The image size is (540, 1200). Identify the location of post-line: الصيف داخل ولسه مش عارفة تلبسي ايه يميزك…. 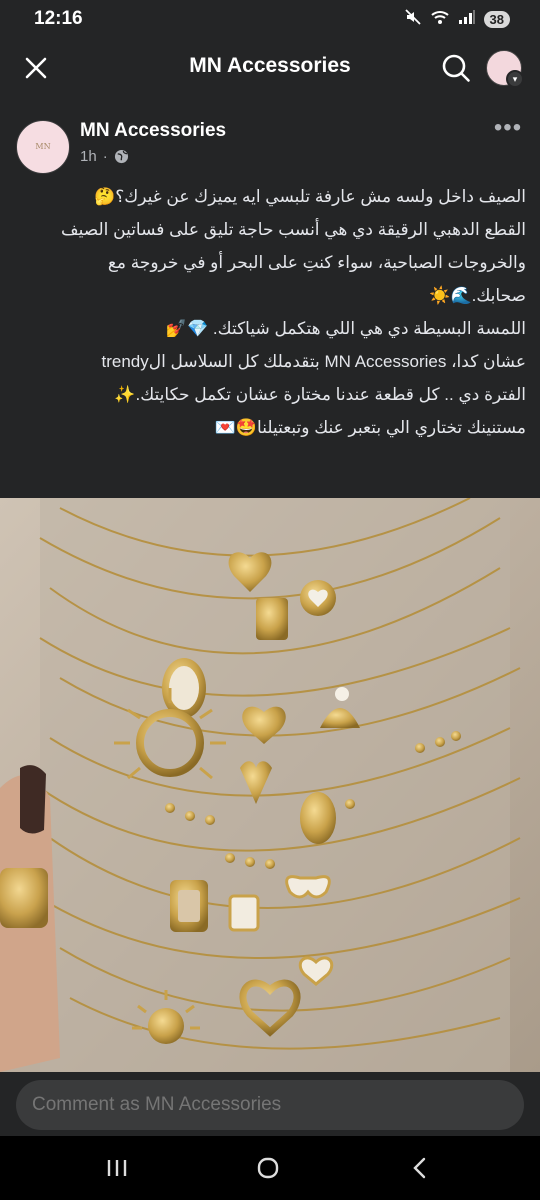
(310, 196).